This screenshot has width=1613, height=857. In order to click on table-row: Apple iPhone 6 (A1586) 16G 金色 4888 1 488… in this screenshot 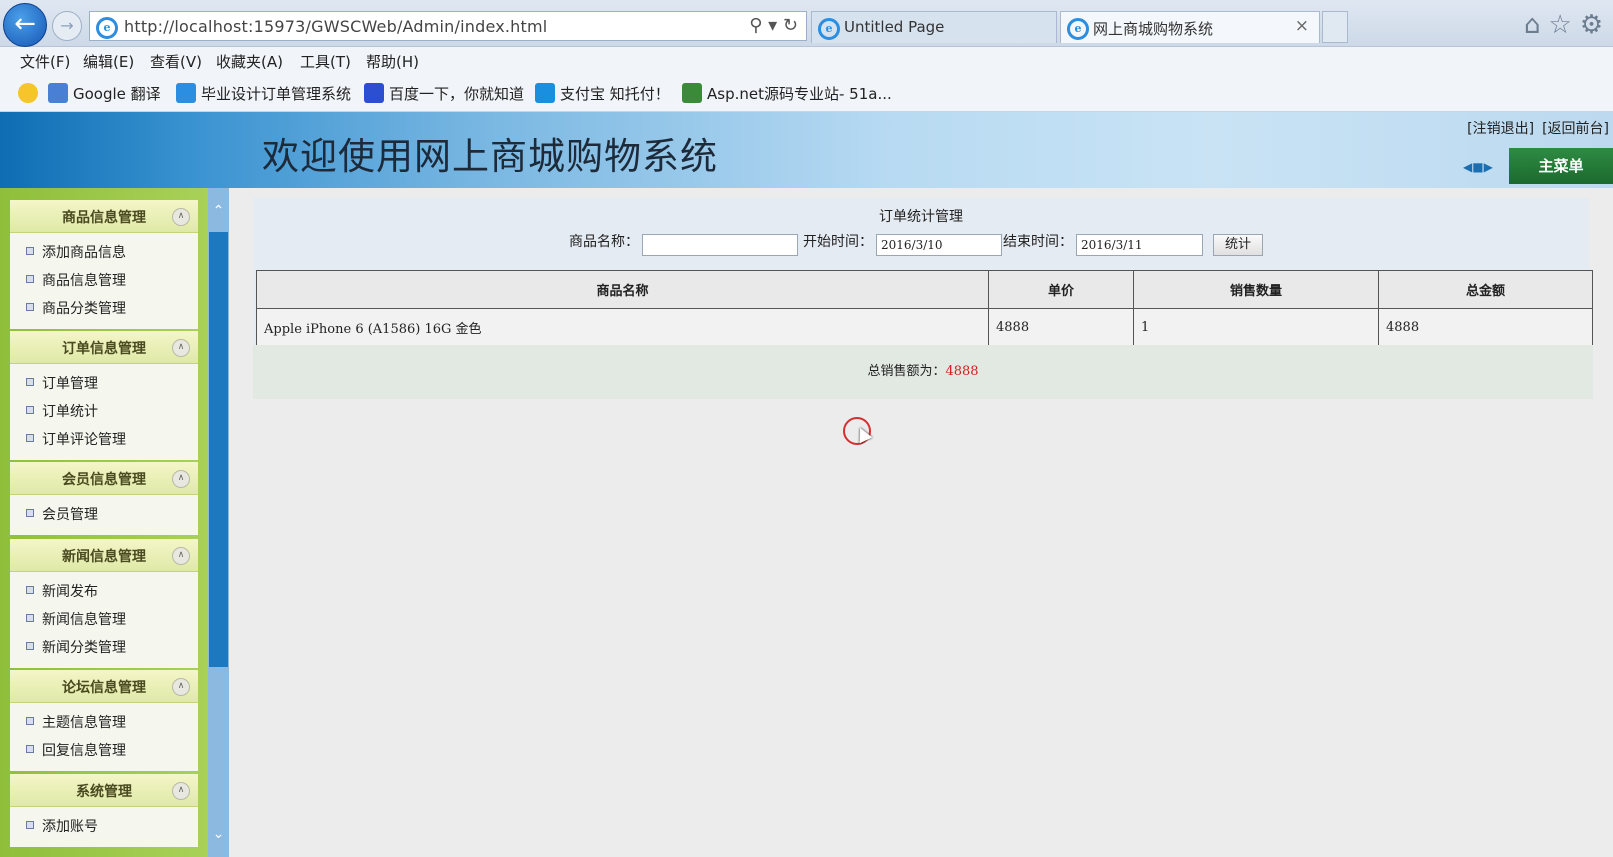, I will do `click(924, 327)`.